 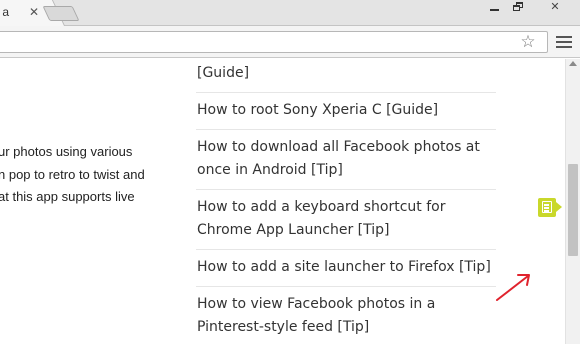 I want to click on note-icon, so click(x=550, y=207).